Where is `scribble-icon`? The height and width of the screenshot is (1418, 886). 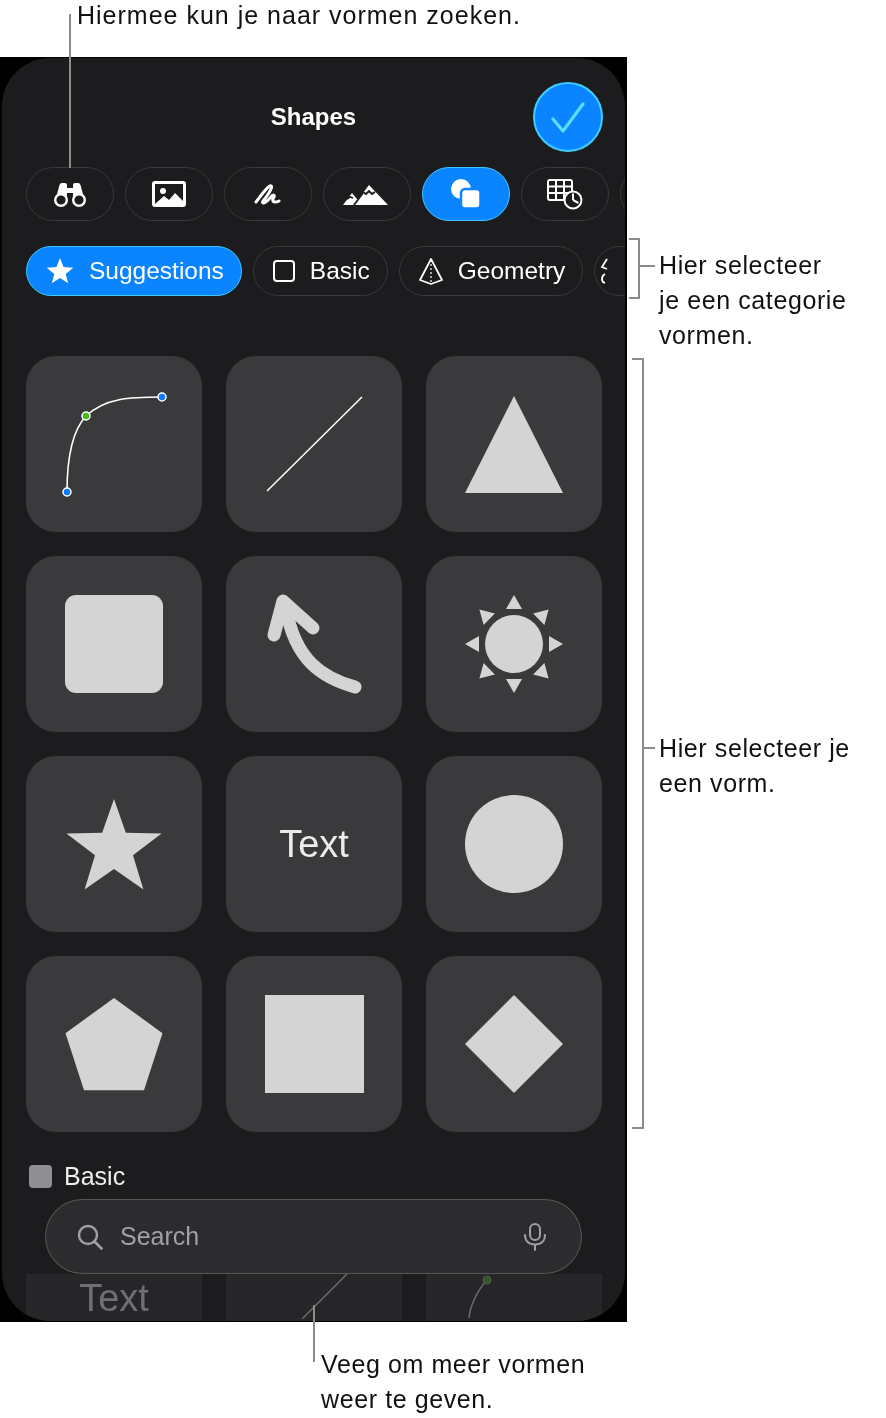 scribble-icon is located at coordinates (268, 194).